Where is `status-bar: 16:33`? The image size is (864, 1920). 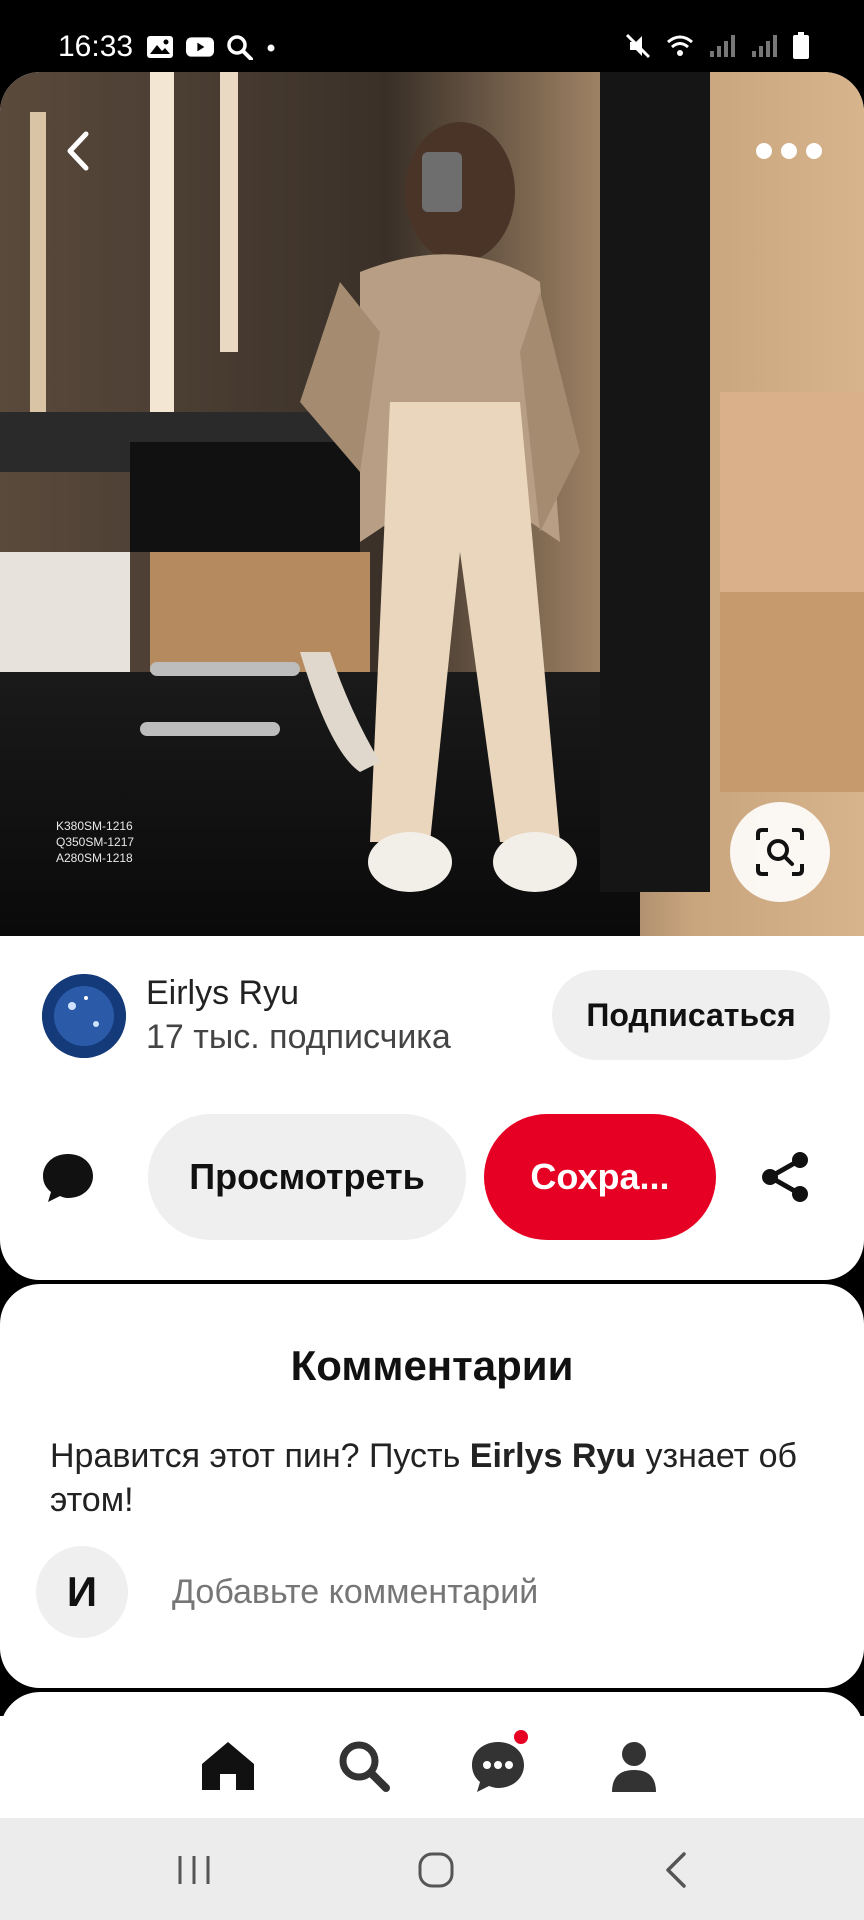 status-bar: 16:33 is located at coordinates (432, 36).